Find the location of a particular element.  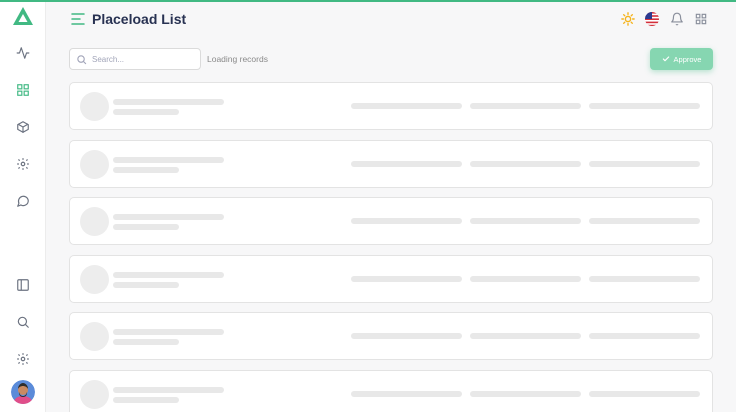

search-input is located at coordinates (144, 59).